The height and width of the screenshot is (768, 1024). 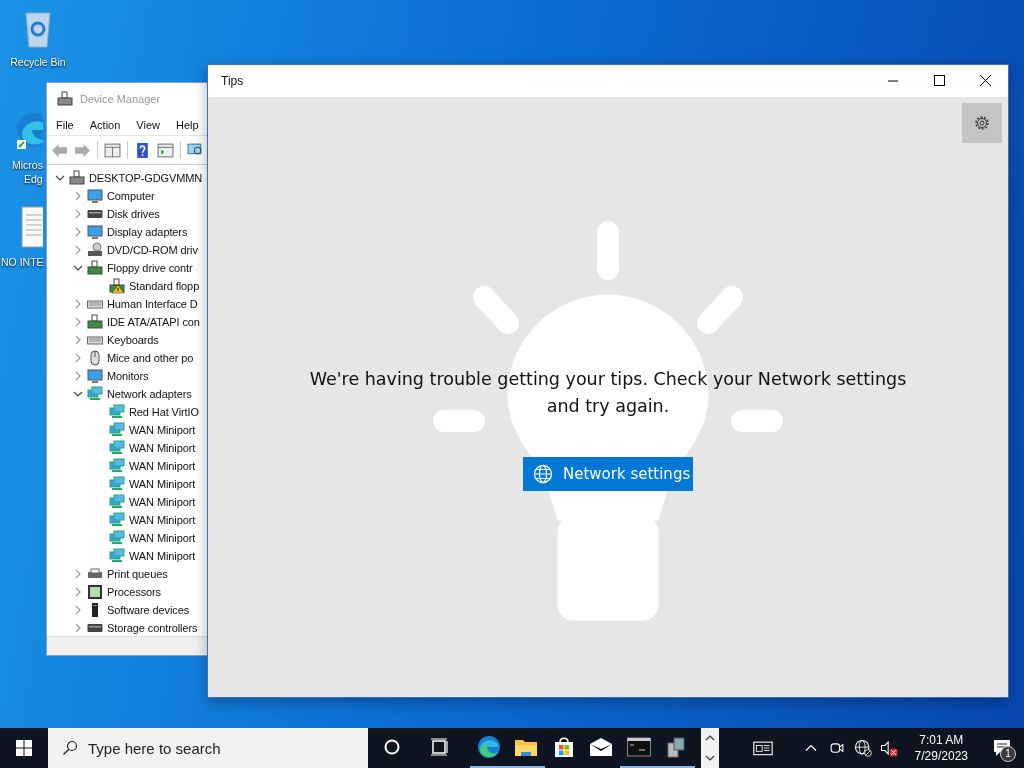 I want to click on network-icon, so click(x=95, y=394).